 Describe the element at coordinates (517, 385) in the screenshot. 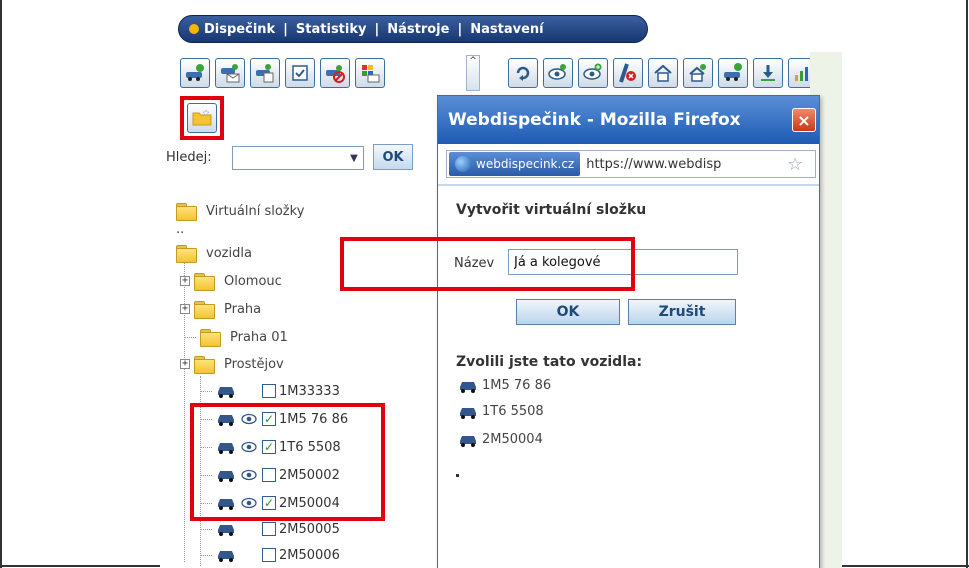

I see `selected-vehicle-label: 1M5 76 86` at that location.